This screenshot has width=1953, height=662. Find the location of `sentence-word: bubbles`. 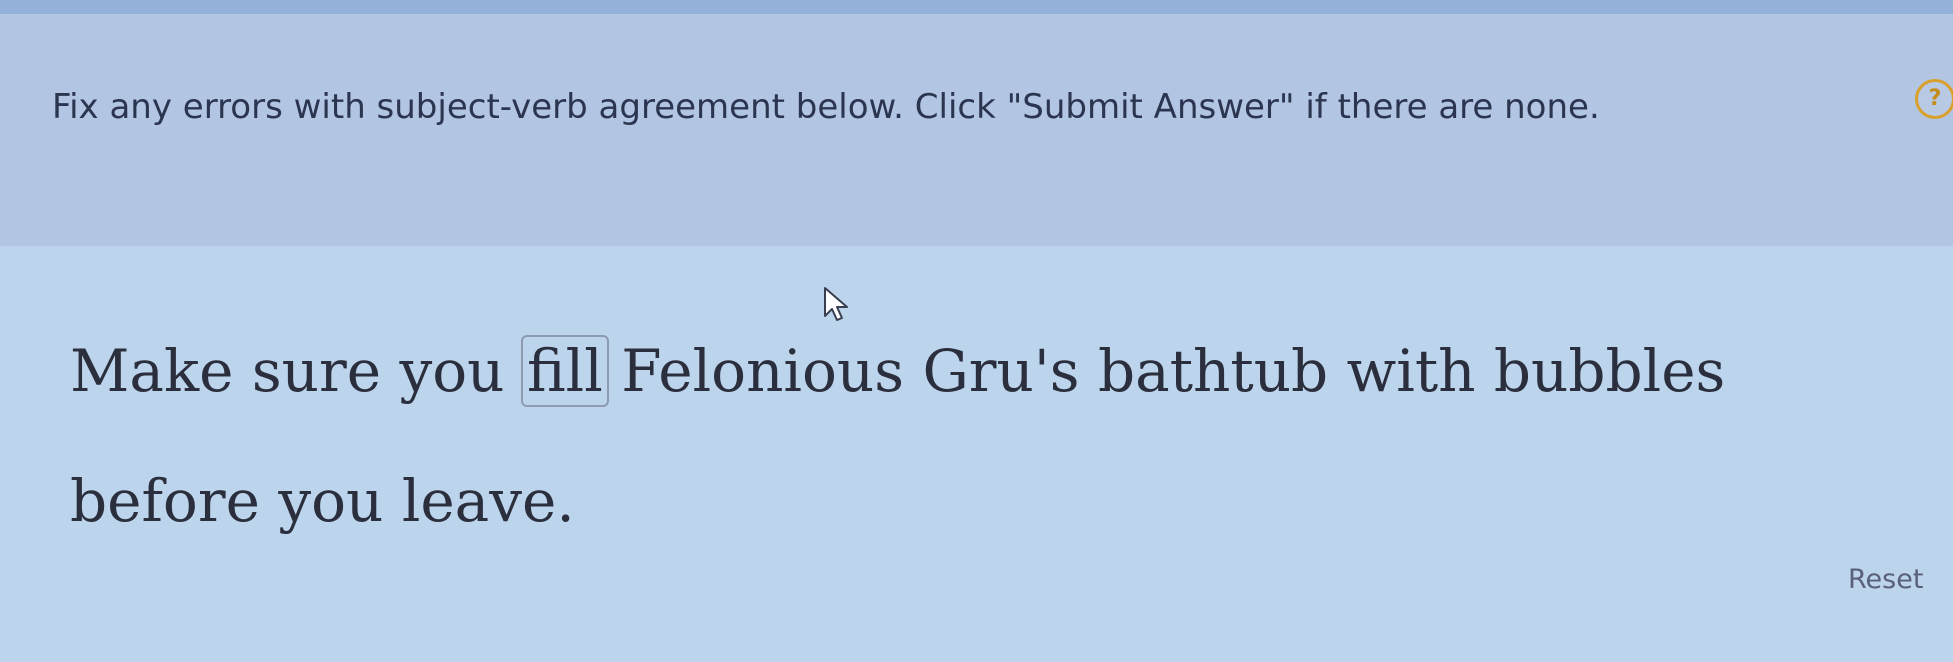

sentence-word: bubbles is located at coordinates (1609, 371).